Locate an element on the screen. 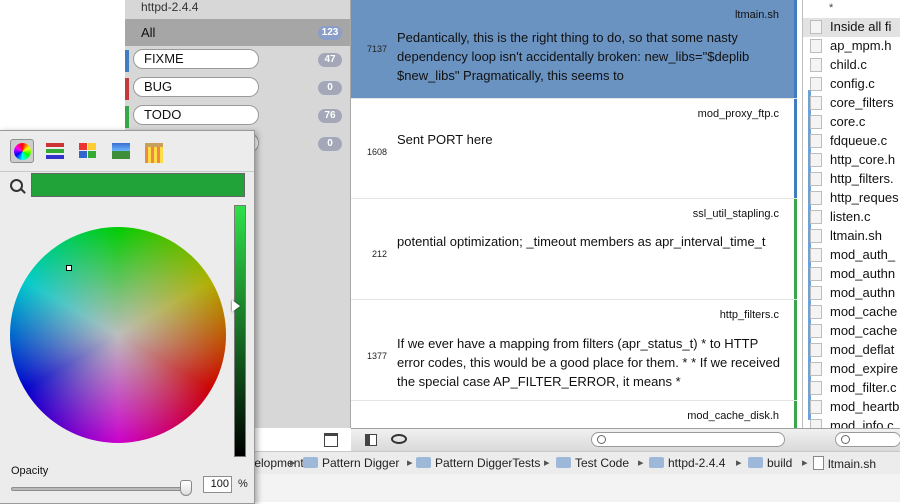  file-list-item: ap_mpm.h is located at coordinates (851, 46).